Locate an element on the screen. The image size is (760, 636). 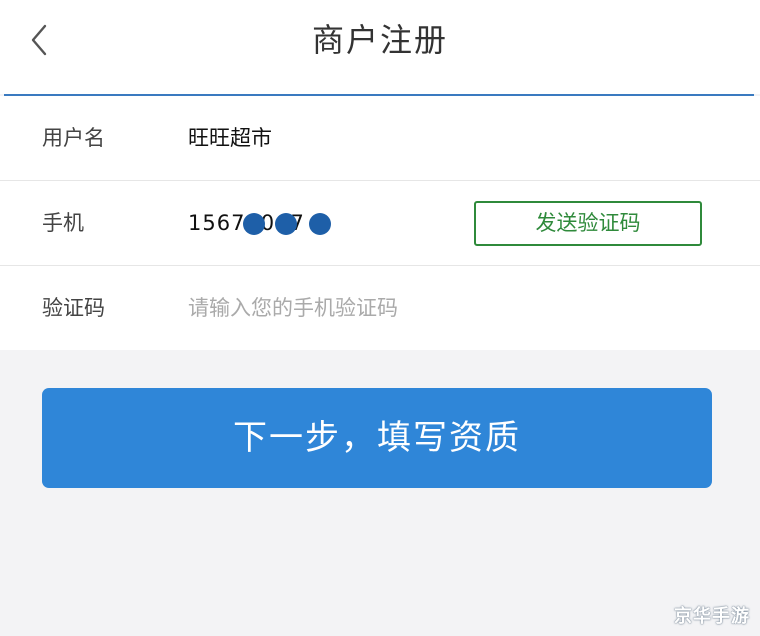
verification-row: 验证码 is located at coordinates (380, 308).